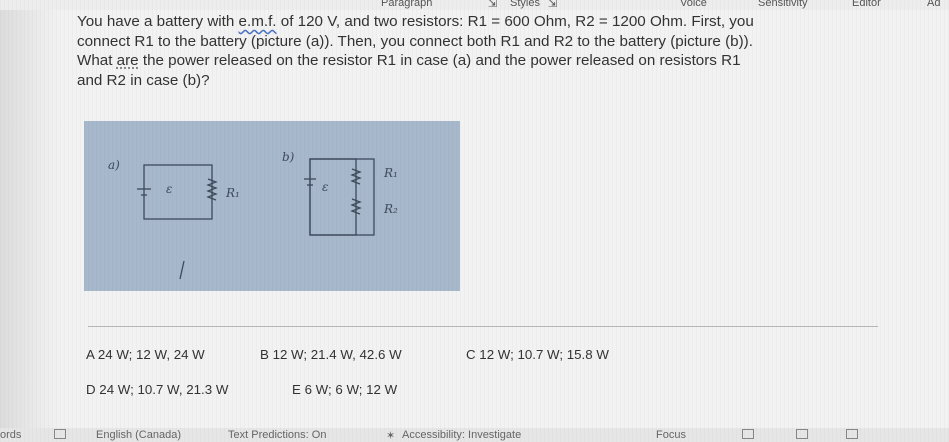 This screenshot has width=949, height=442. I want to click on page-left-edge, so click(30, 221).